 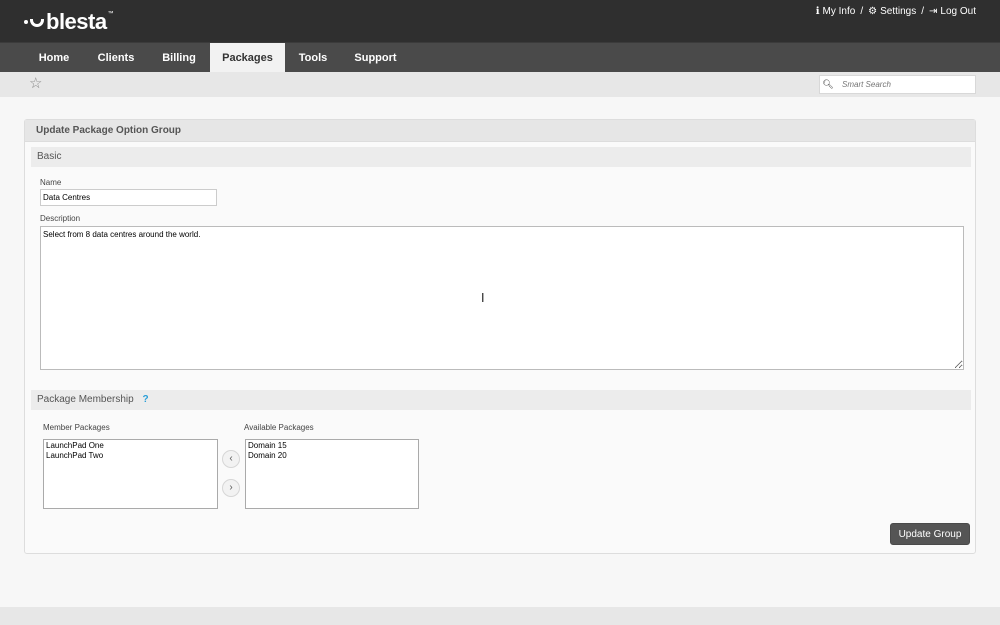 What do you see at coordinates (279, 427) in the screenshot?
I see `available-packages-label: Available Packages` at bounding box center [279, 427].